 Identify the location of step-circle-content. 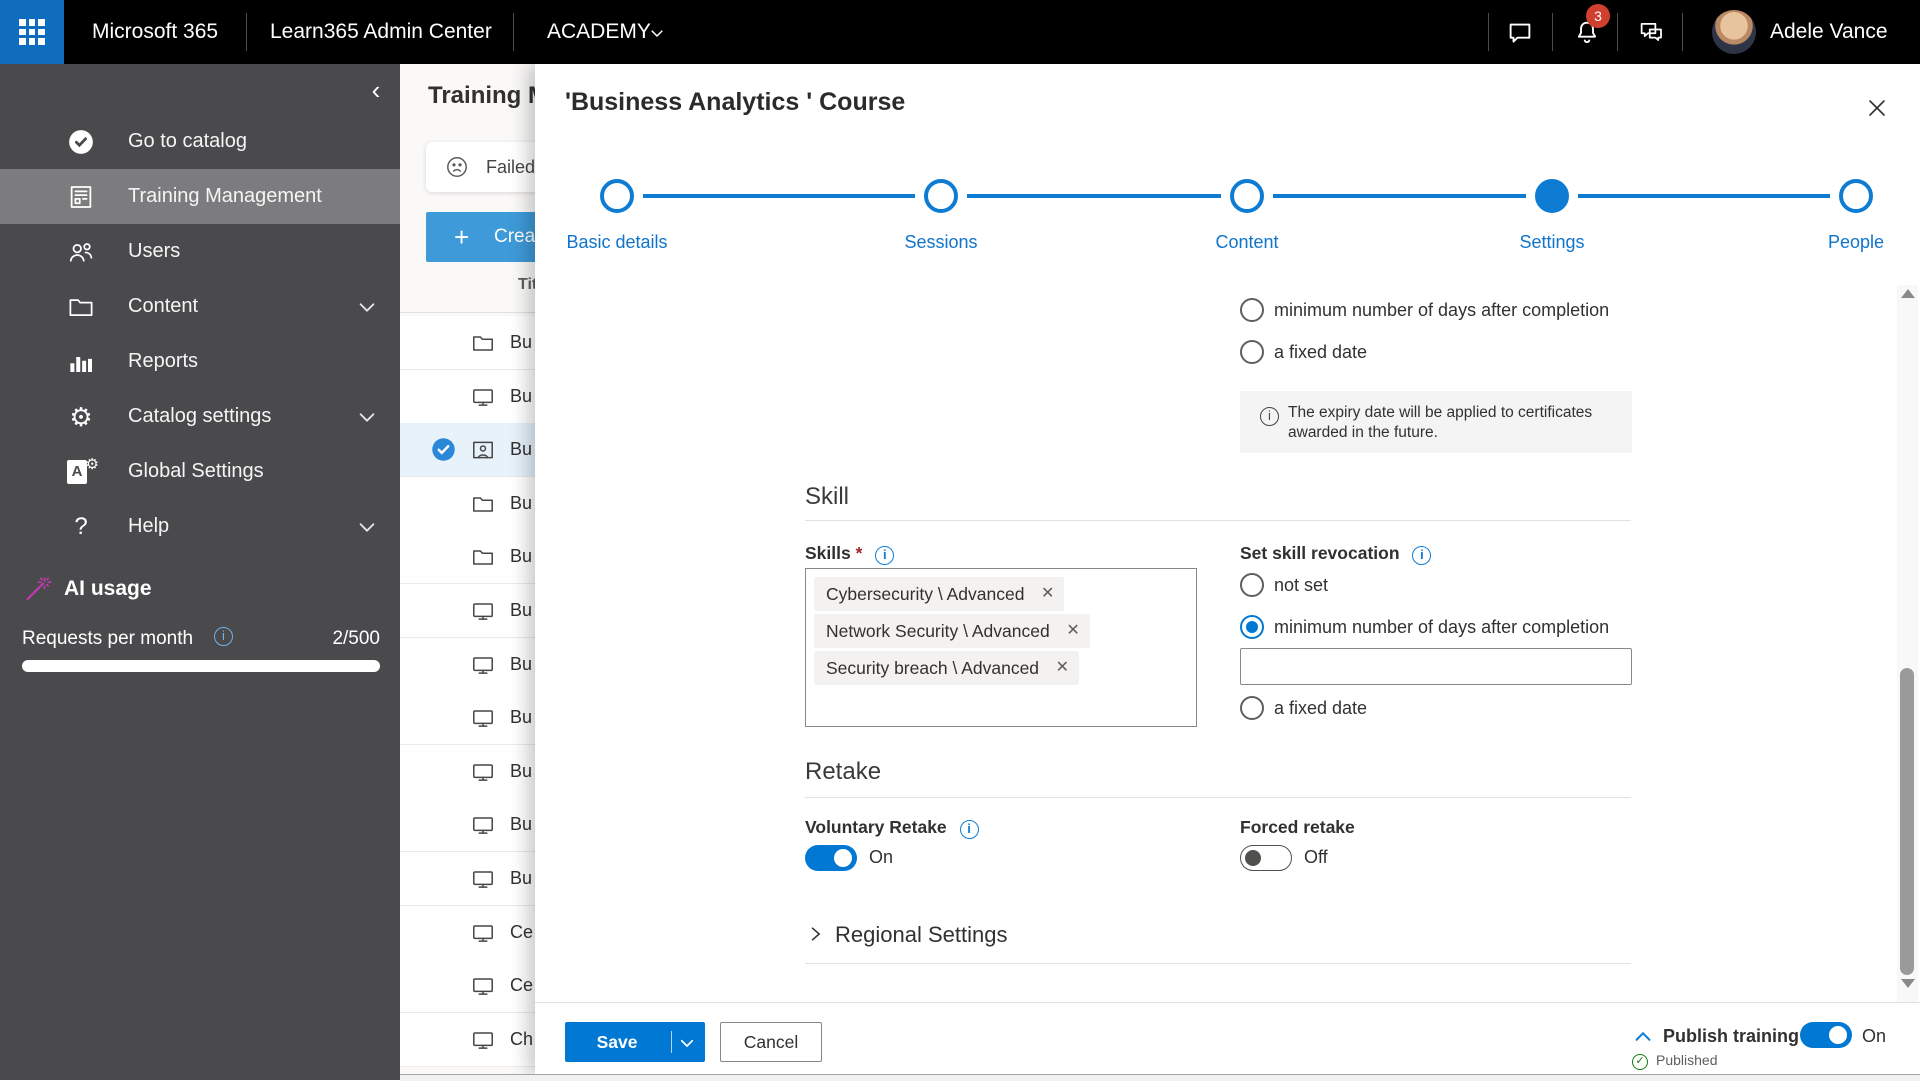
(1247, 196).